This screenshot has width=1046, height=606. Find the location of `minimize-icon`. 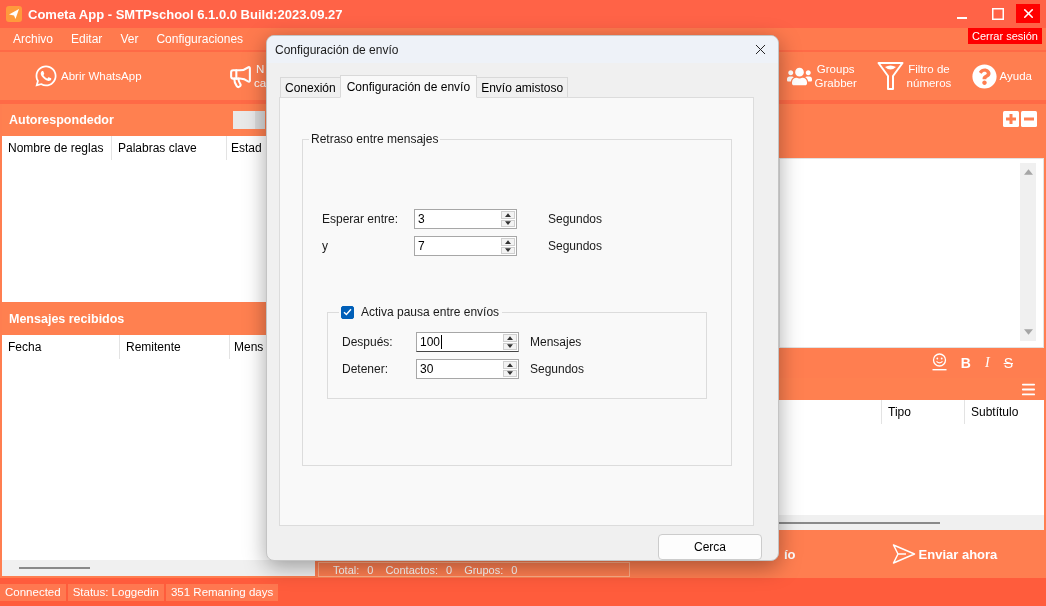

minimize-icon is located at coordinates (962, 18).